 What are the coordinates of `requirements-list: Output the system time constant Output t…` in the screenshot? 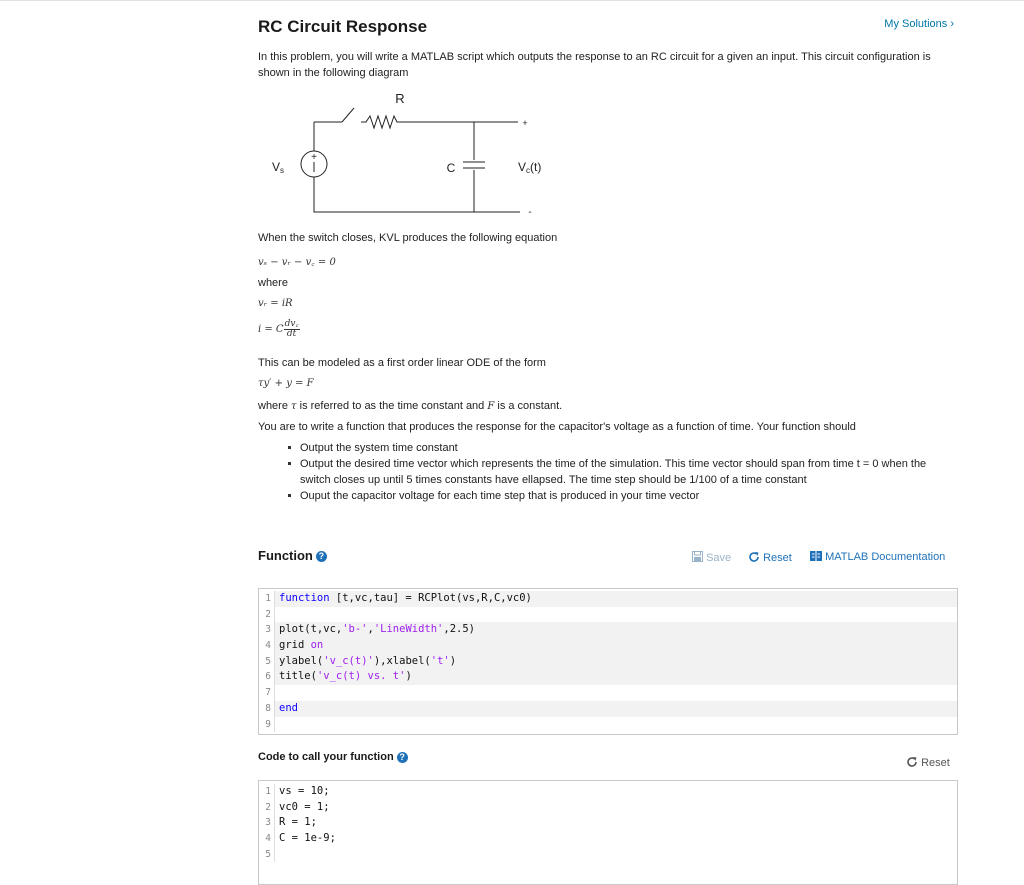 It's located at (608, 472).